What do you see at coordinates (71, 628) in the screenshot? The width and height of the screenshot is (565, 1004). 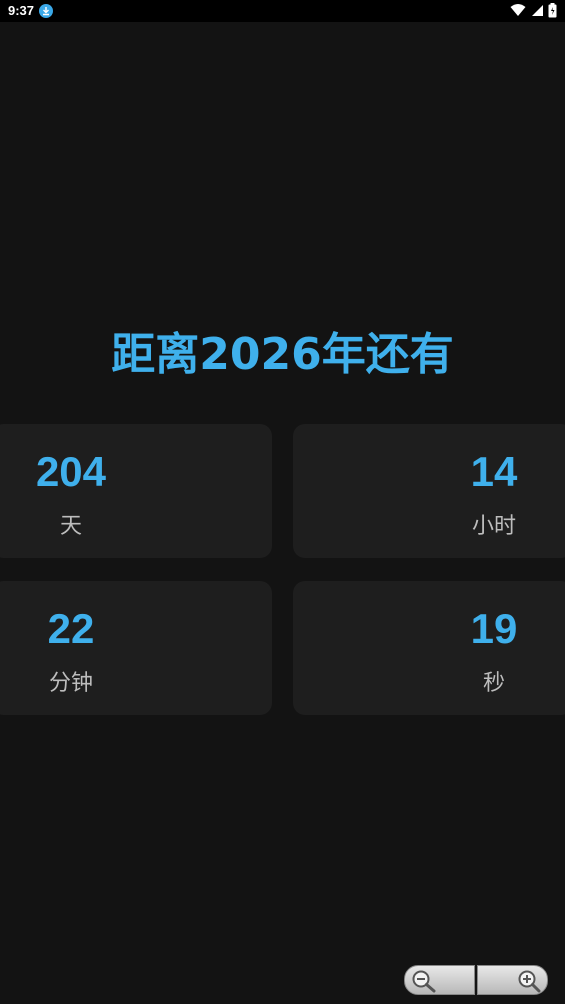 I see `minutes-value: 22` at bounding box center [71, 628].